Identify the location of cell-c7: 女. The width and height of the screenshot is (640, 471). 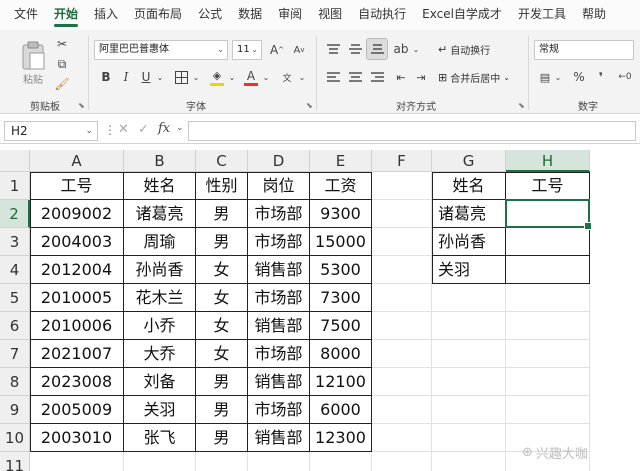
(222, 354).